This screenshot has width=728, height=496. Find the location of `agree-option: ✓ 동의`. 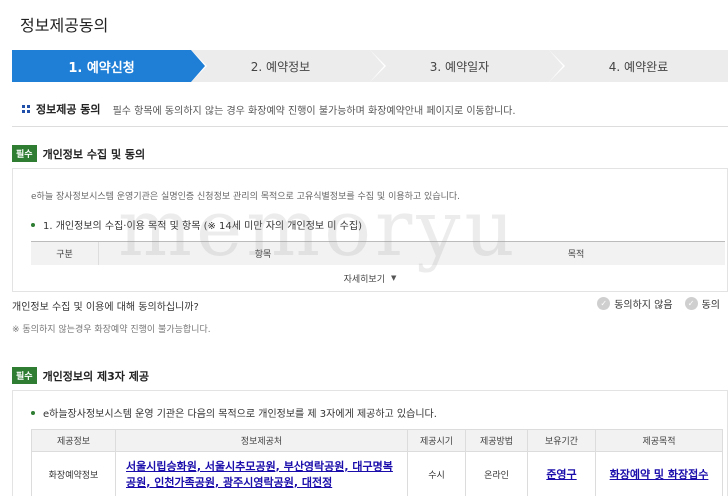

agree-option: ✓ 동의 is located at coordinates (702, 303).